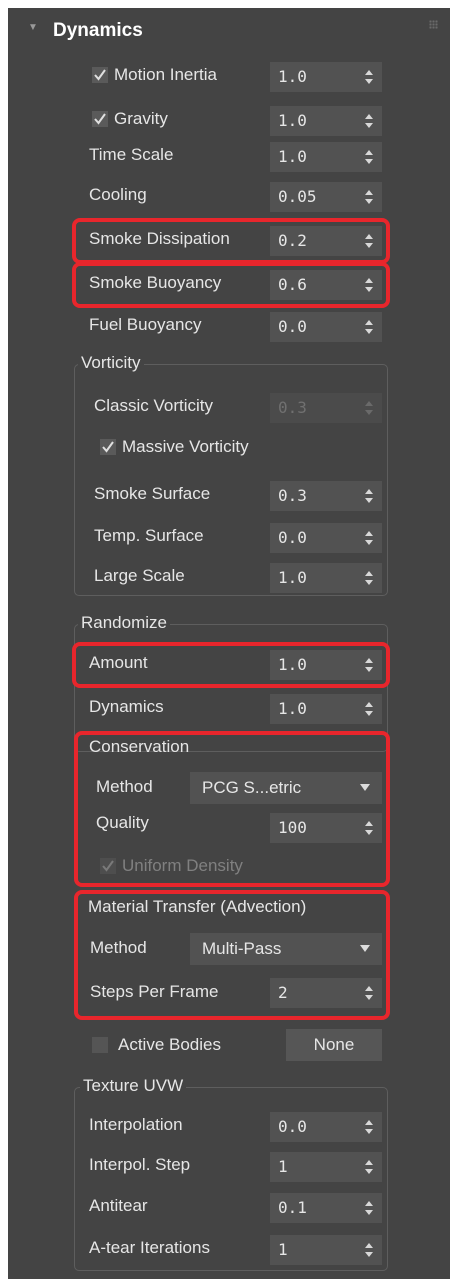 This screenshot has width=458, height=1287. What do you see at coordinates (292, 156) in the screenshot?
I see `time-scale-value: 1.0` at bounding box center [292, 156].